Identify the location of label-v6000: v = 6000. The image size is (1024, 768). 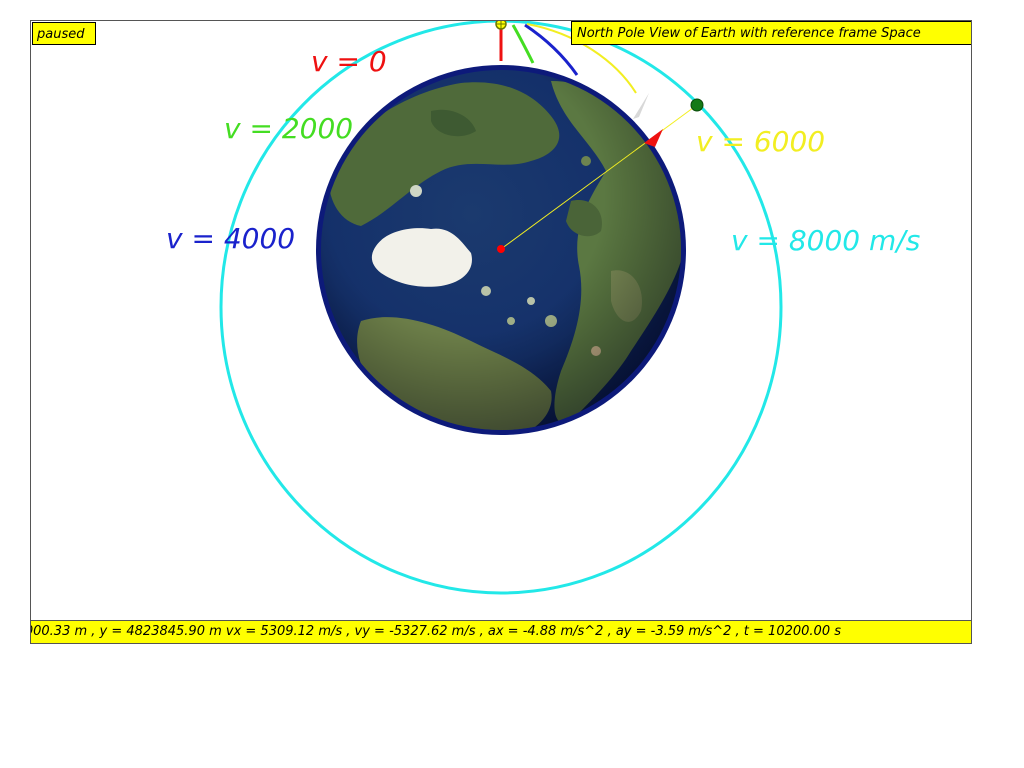
(760, 141).